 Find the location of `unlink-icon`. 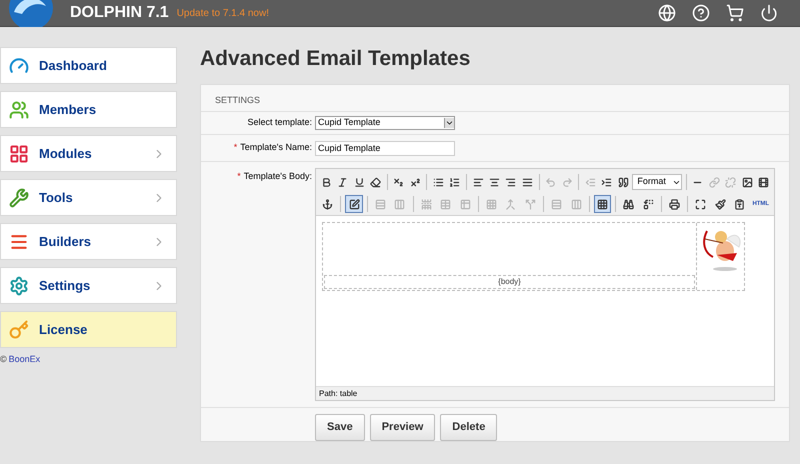

unlink-icon is located at coordinates (730, 182).